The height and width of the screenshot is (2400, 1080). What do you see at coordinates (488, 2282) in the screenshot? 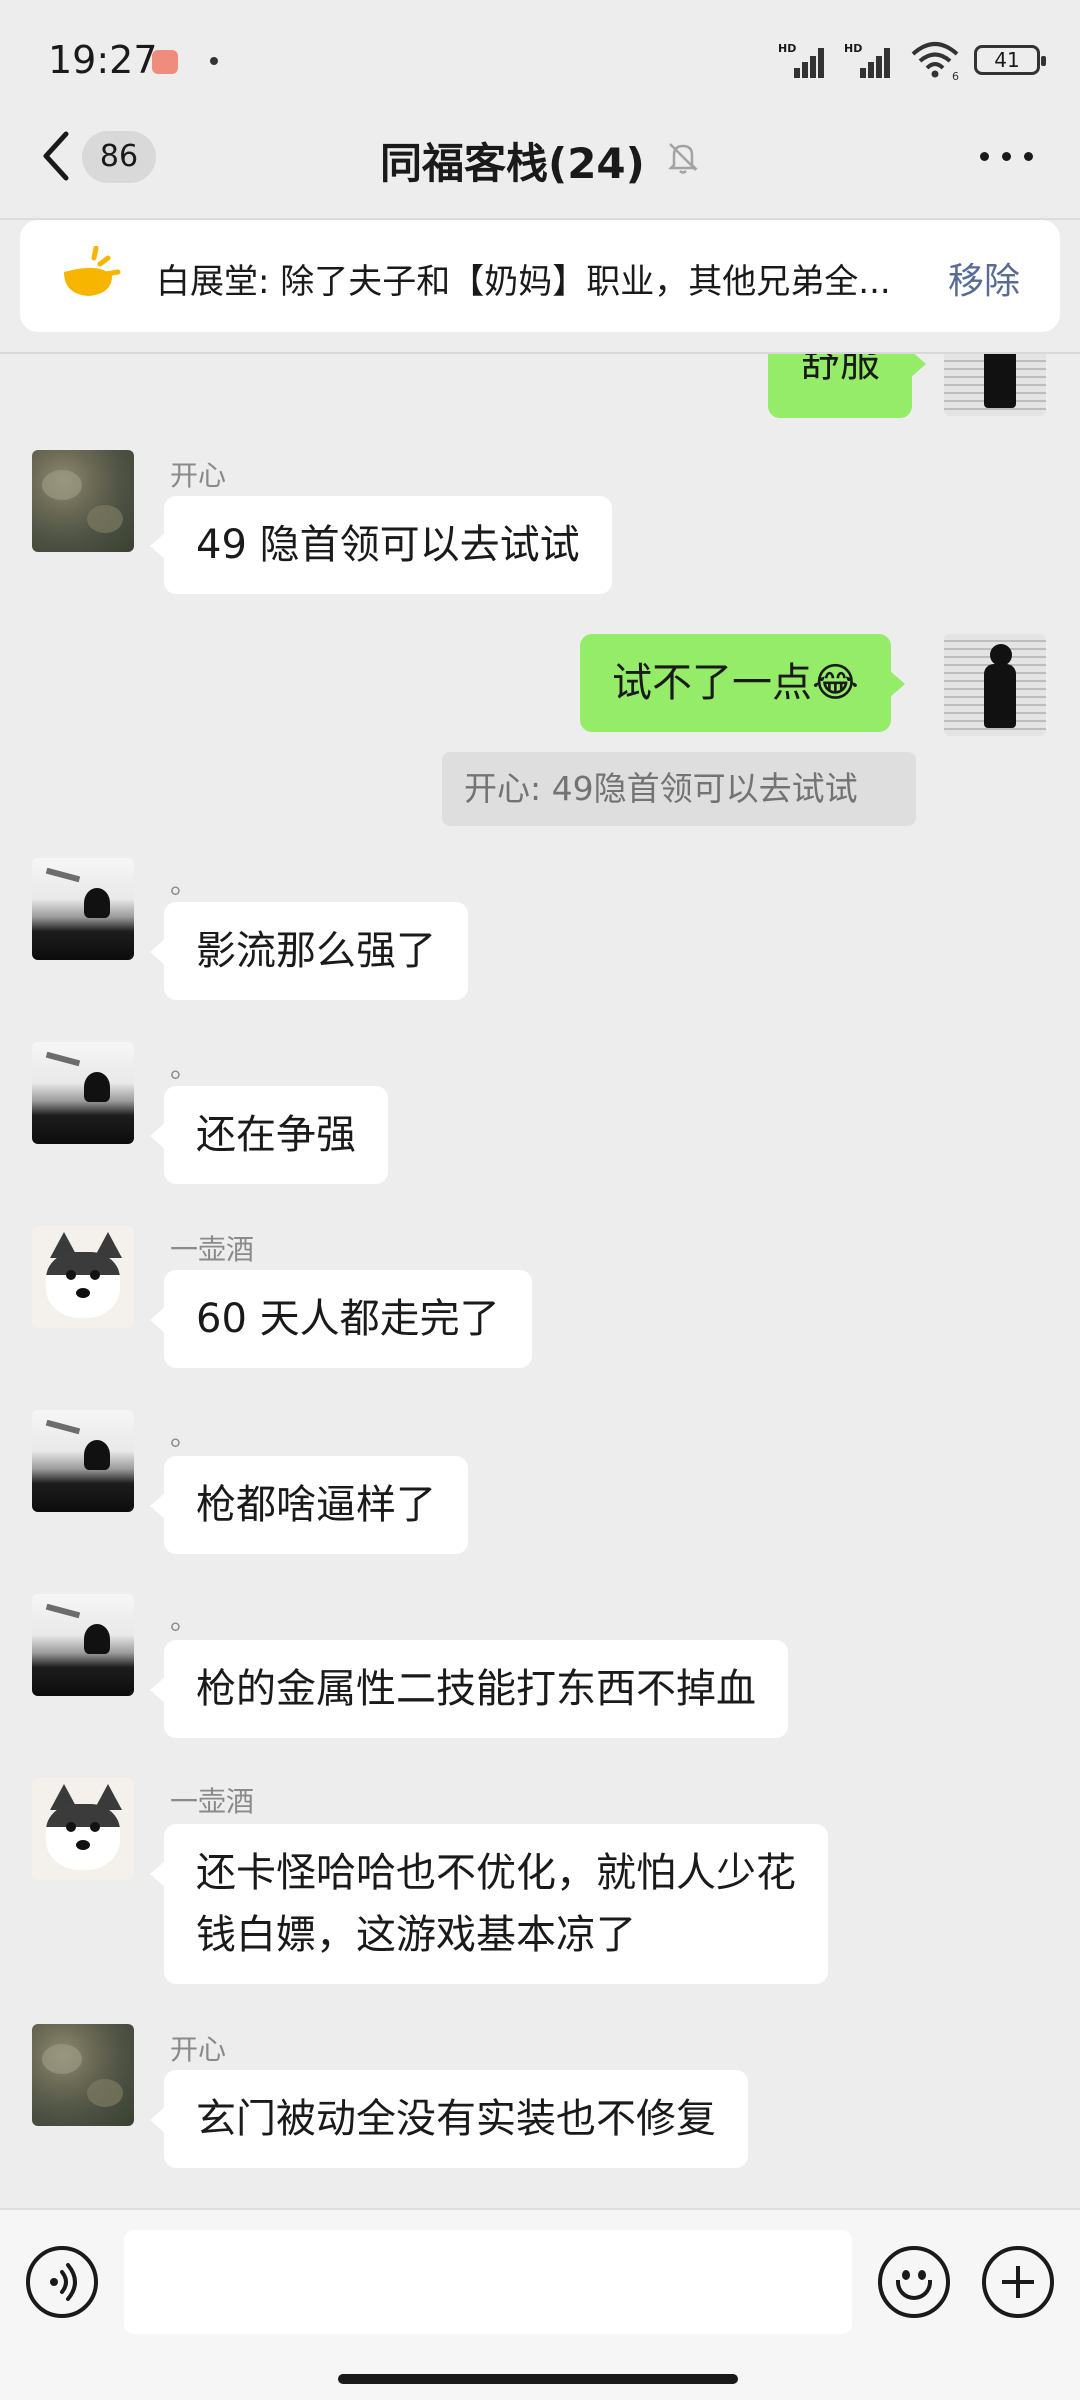
I see `message-text-input` at bounding box center [488, 2282].